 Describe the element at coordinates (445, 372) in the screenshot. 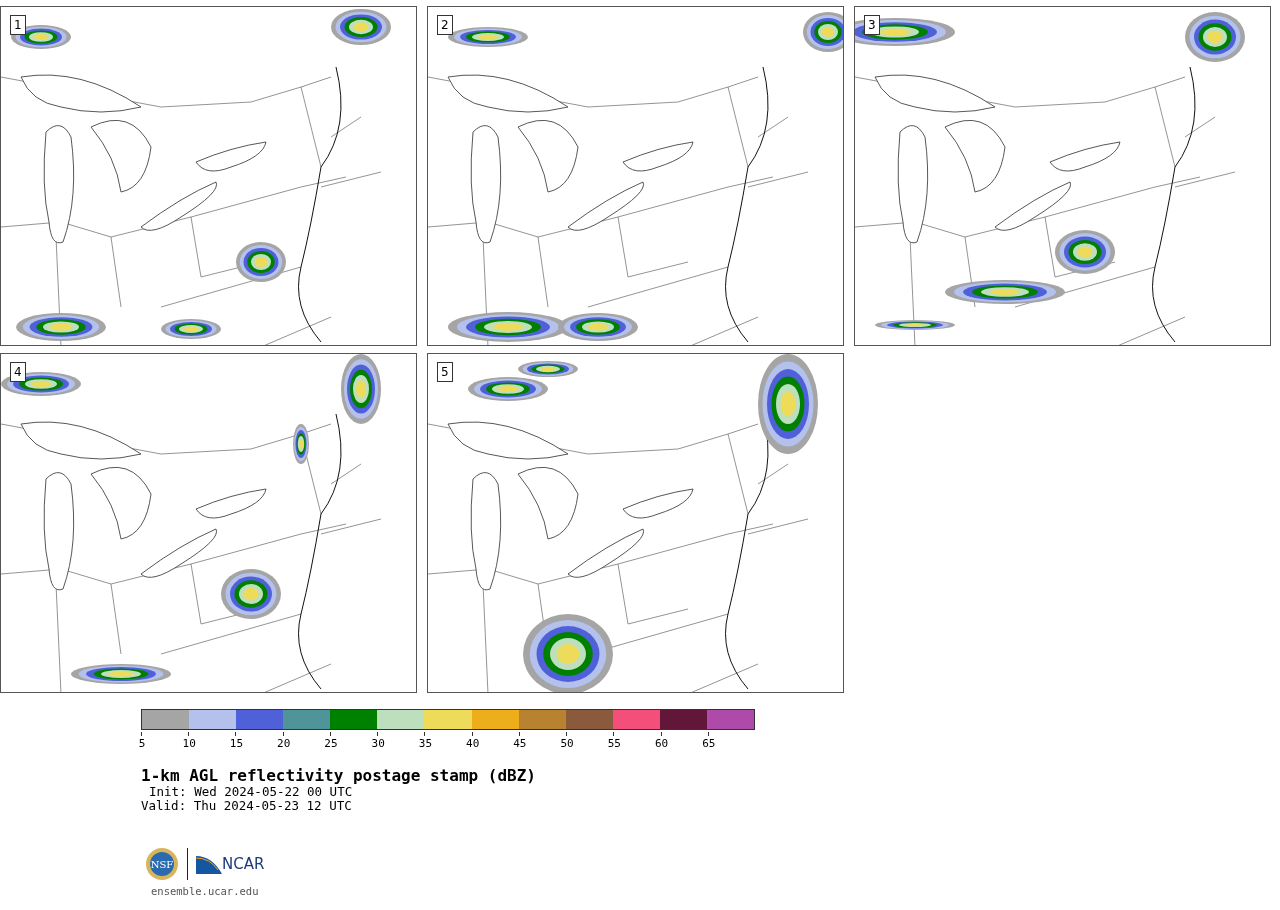

I see `panel-number: 5` at that location.